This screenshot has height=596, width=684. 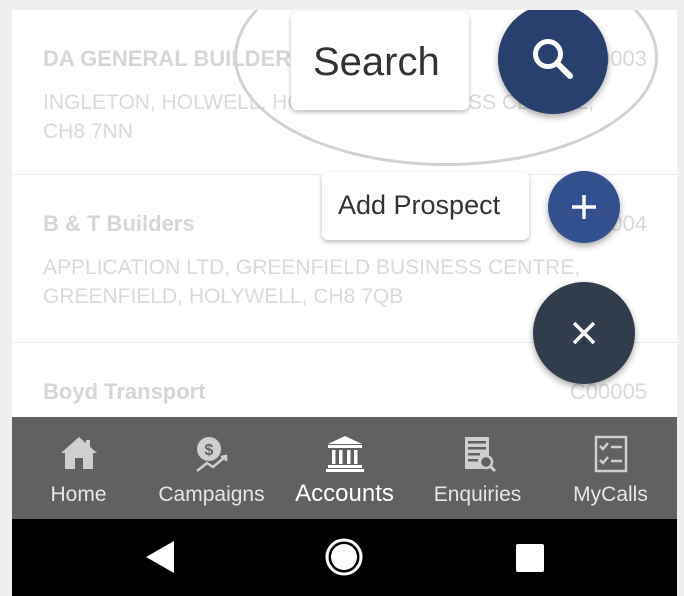 I want to click on enquiries-icon, so click(x=480, y=455).